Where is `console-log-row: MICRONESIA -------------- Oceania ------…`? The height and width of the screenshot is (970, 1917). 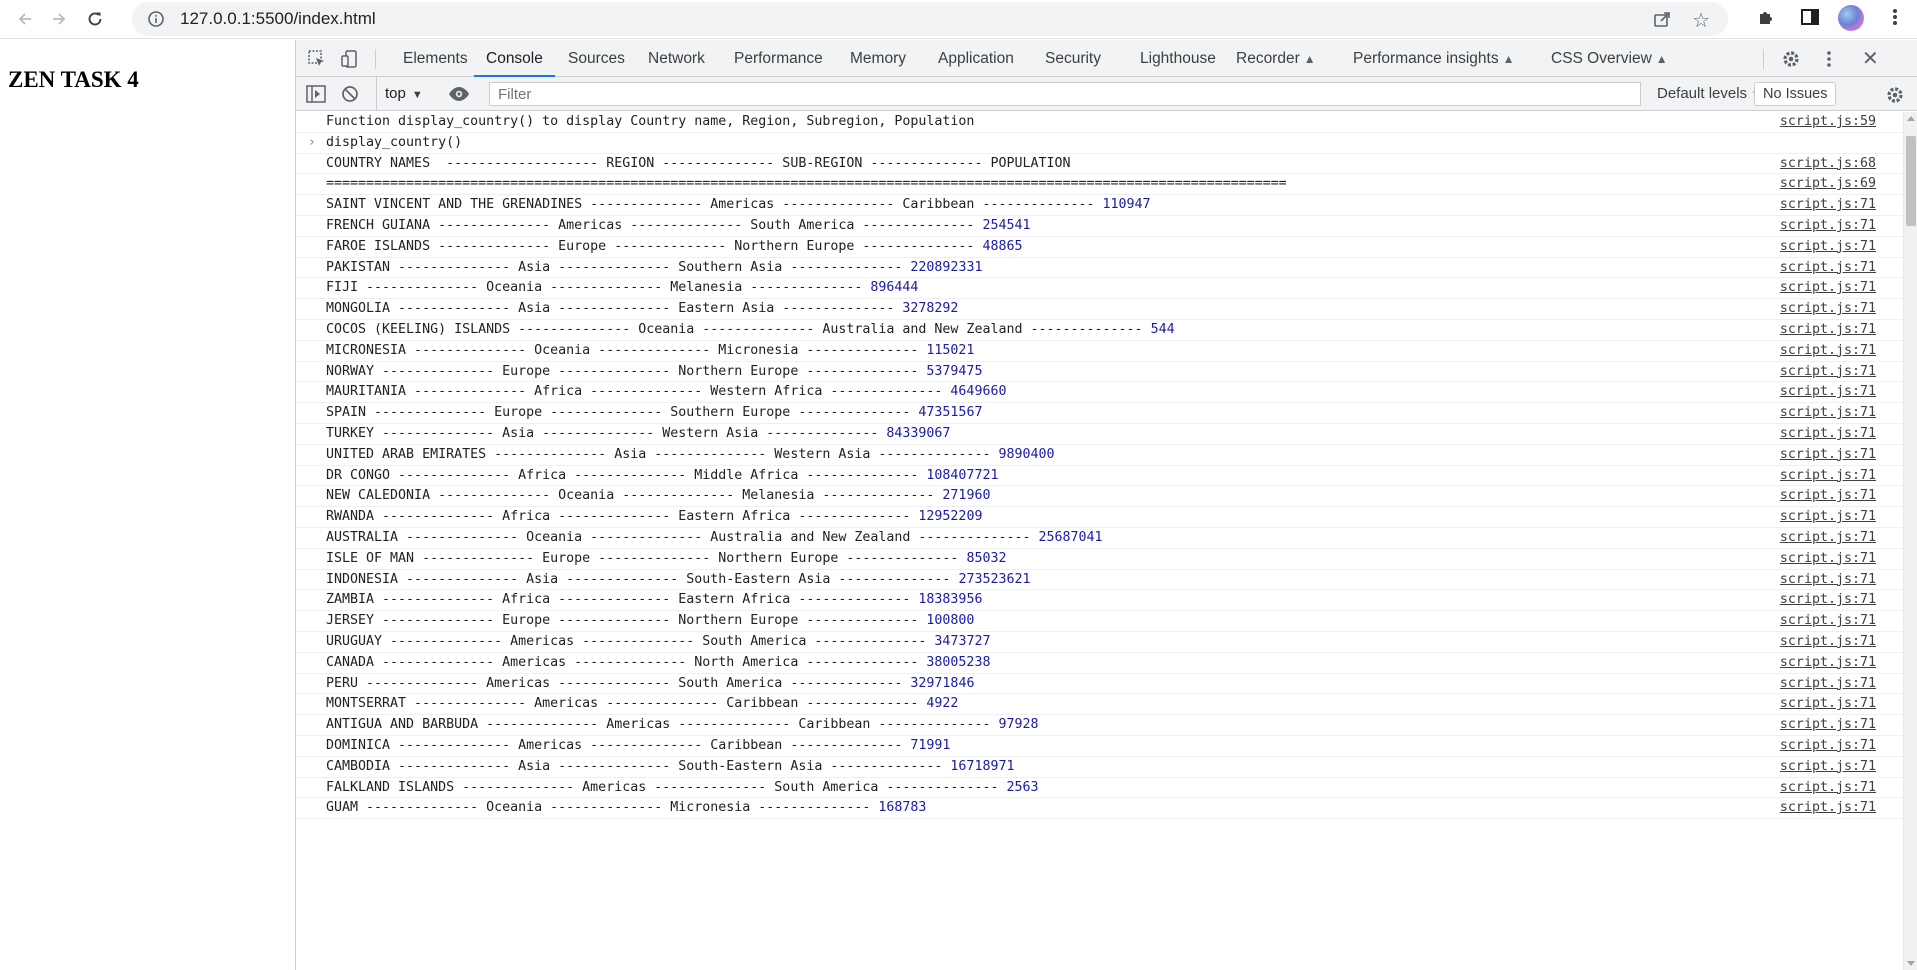
console-log-row: MICRONESIA -------------- Oceania ------… is located at coordinates (1099, 351).